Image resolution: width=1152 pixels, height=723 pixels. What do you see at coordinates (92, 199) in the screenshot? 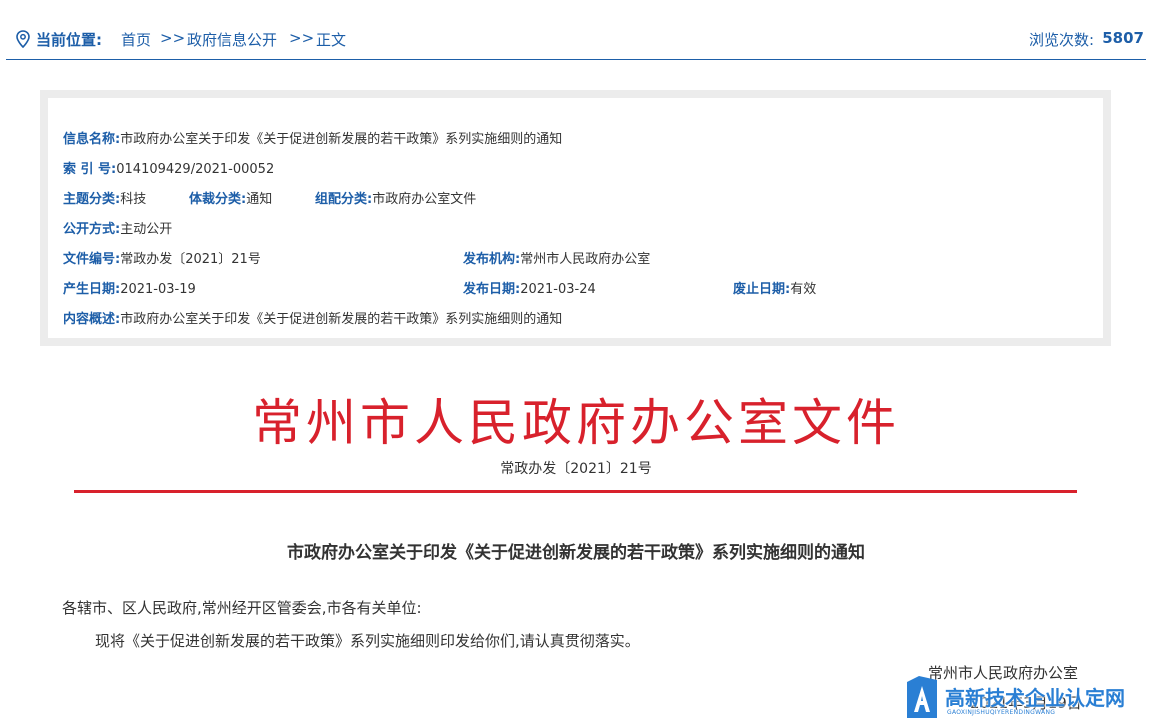
I see `meta-label: 主题分类:` at bounding box center [92, 199].